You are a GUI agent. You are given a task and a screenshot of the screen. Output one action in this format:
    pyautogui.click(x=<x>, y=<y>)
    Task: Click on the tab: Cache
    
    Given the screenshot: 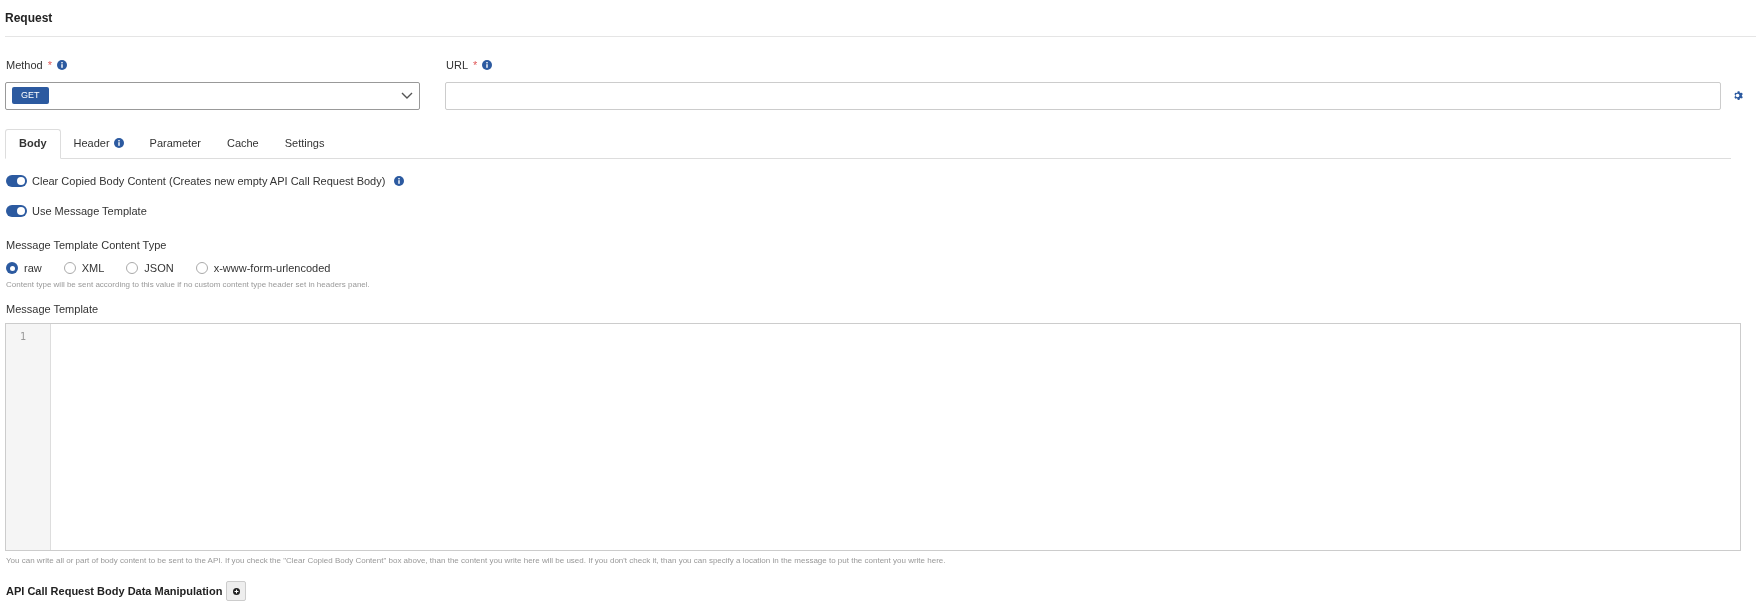 What is the action you would take?
    pyautogui.click(x=242, y=143)
    